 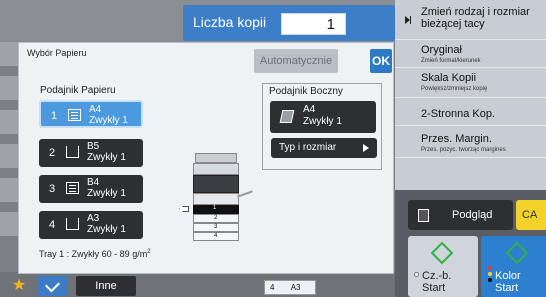 I want to click on tray-number: 2, so click(x=52, y=153).